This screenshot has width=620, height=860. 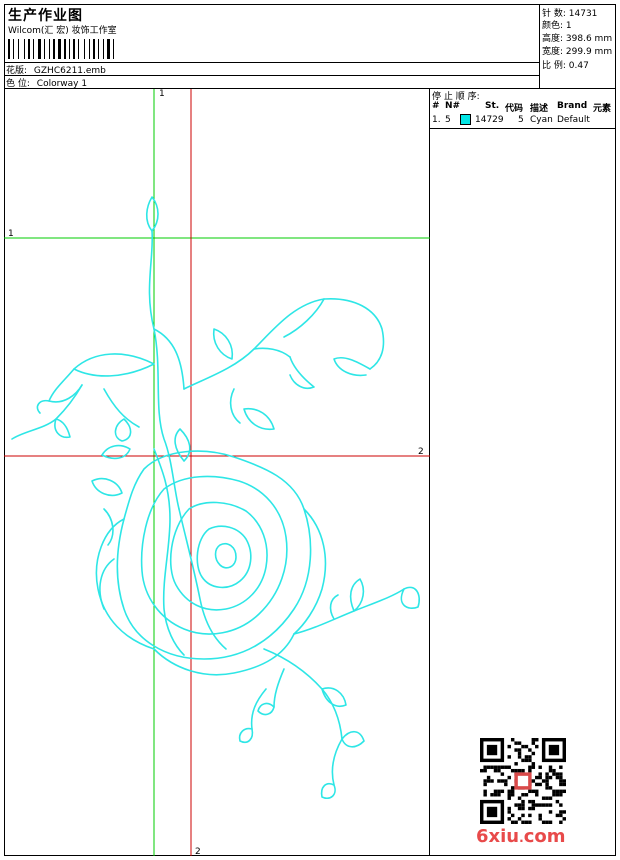 I want to click on width-stat: 宽度: 299.9 mm, so click(x=577, y=50).